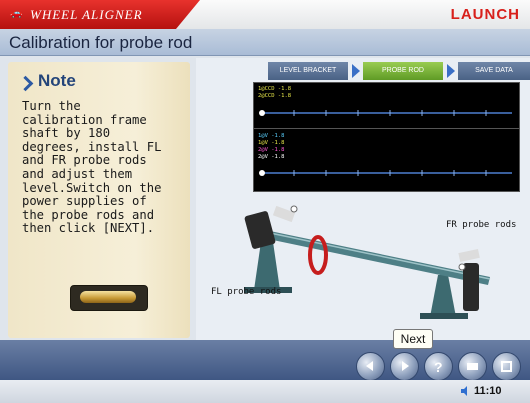 This screenshot has width=530, height=403. I want to click on step-probe-rod-calibration: PROBE ROD CALIBRATION, so click(403, 77).